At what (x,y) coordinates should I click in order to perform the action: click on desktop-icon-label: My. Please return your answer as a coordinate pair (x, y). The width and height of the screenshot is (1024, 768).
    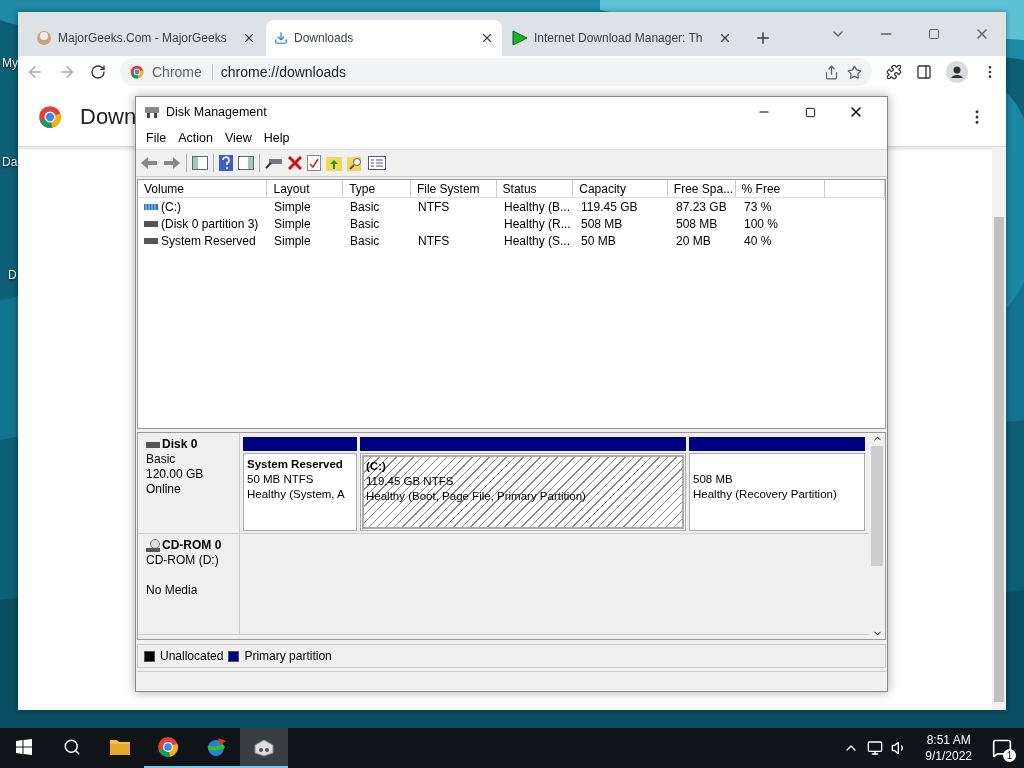
    Looking at the image, I should click on (10, 63).